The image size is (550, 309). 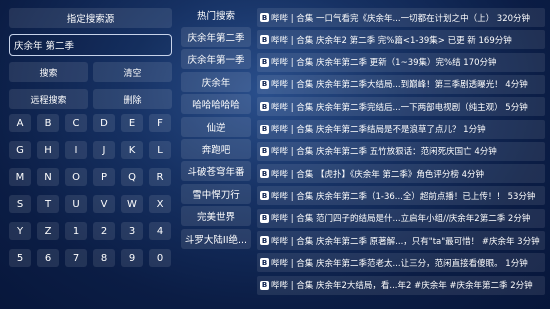 I want to click on result-title: 哔哔 | 合集 庆余年第二季 五竹放狠话：范闲死庆国亡 4分钟, so click(x=384, y=152).